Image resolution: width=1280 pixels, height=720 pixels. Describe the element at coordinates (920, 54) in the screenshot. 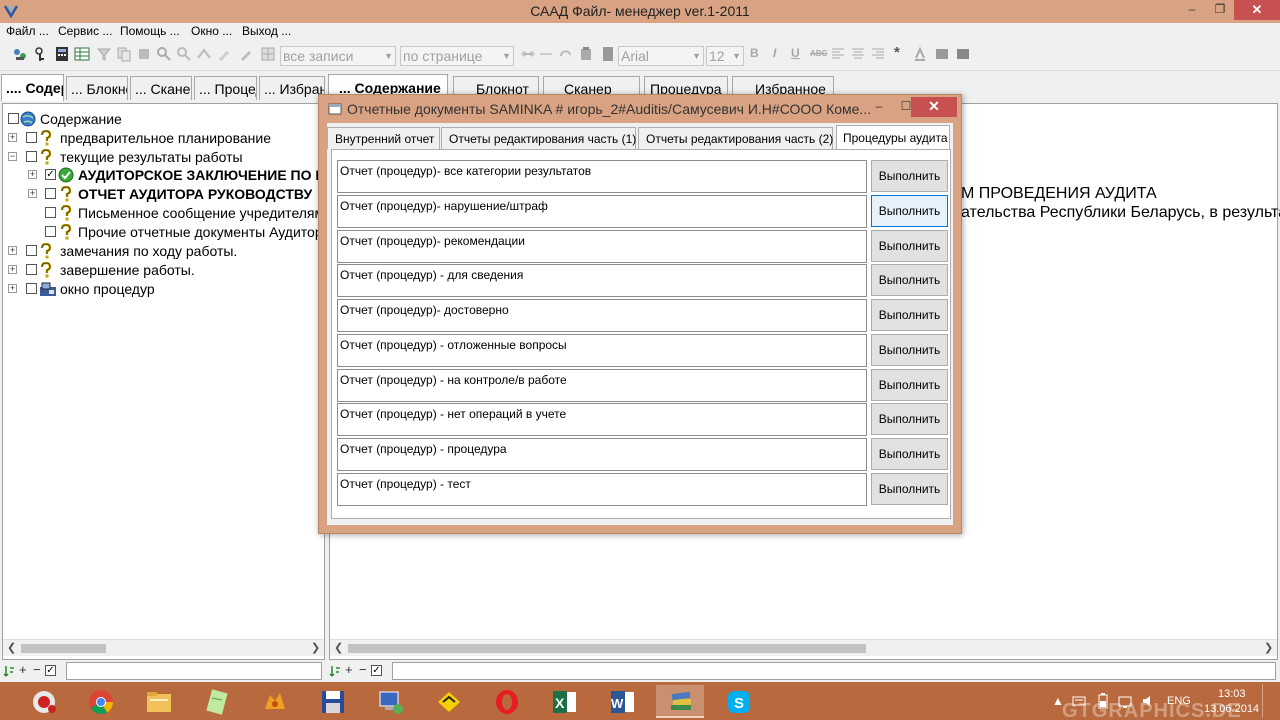

I see `font-color-icon` at that location.